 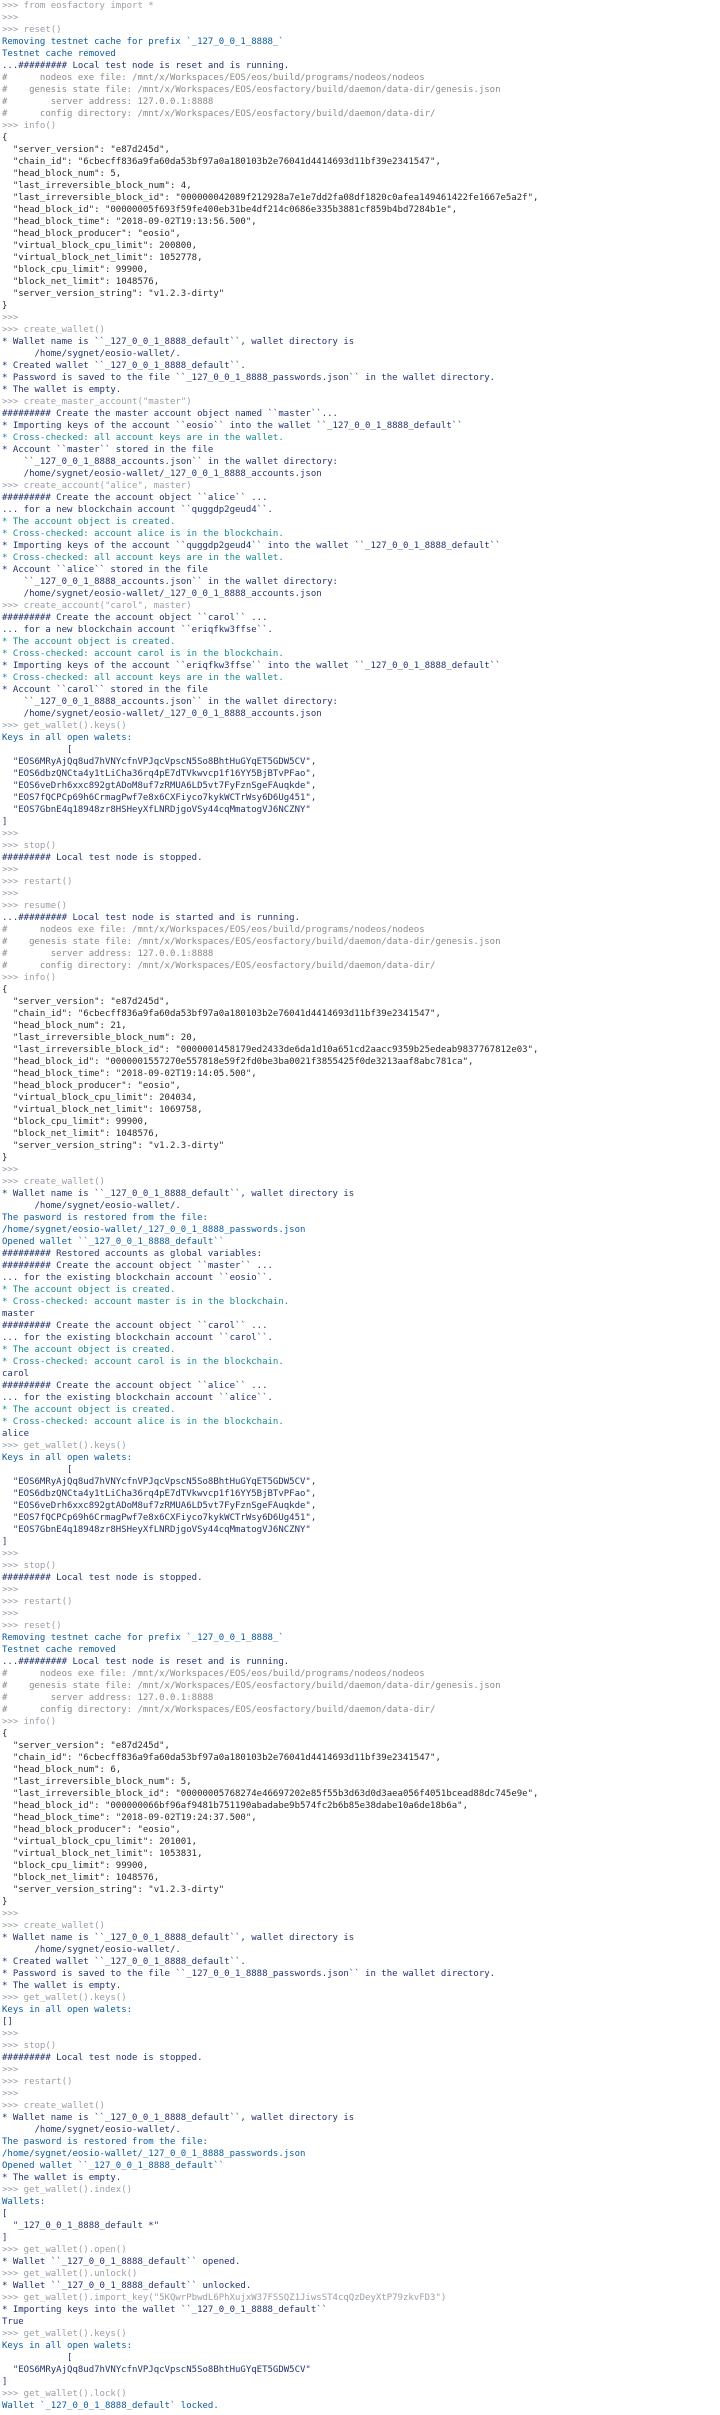 What do you see at coordinates (108, 954) in the screenshot?
I see `output-line: # server address: 127.0.0.1:8888` at bounding box center [108, 954].